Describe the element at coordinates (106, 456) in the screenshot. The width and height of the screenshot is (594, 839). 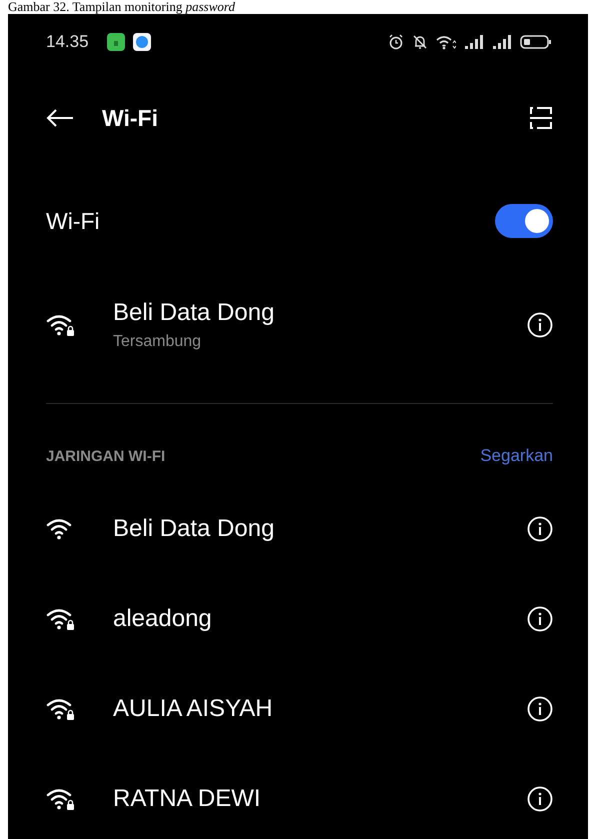
I see `section-header: JARINGAN WI-FI` at that location.